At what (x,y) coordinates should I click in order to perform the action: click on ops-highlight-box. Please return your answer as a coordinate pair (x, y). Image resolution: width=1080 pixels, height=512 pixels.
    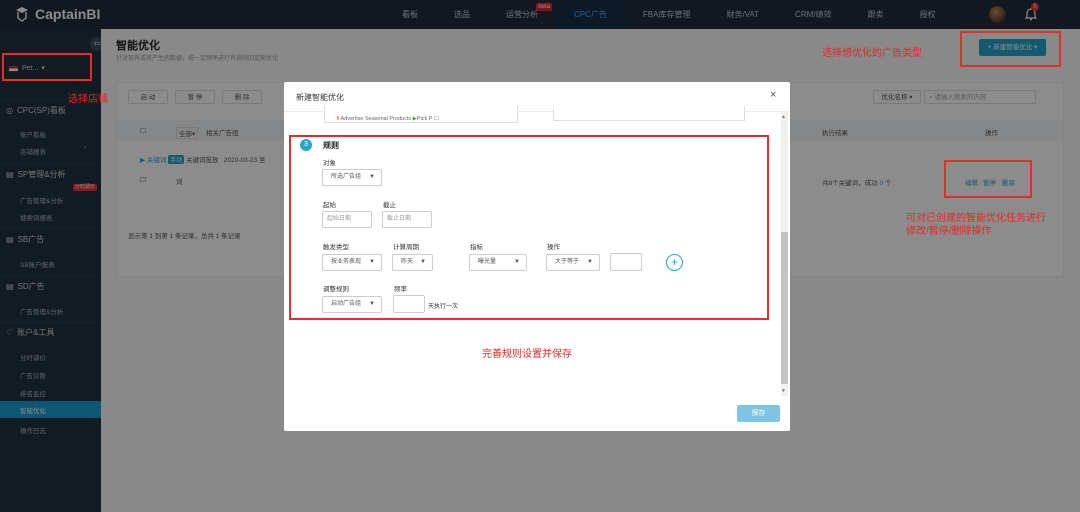
    Looking at the image, I should click on (988, 179).